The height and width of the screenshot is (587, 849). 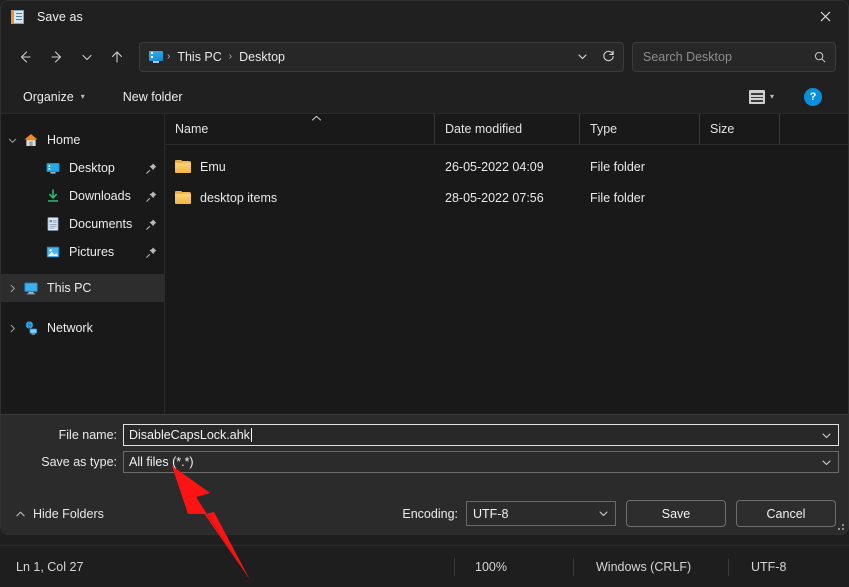 I want to click on file-name-input: DisableCapsLock.ahk, so click(x=481, y=435).